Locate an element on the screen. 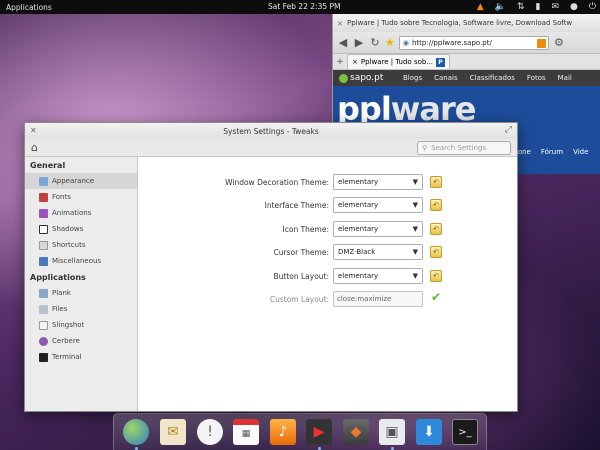 The image size is (600, 450). sapo-nav-item: Blogs is located at coordinates (412, 78).